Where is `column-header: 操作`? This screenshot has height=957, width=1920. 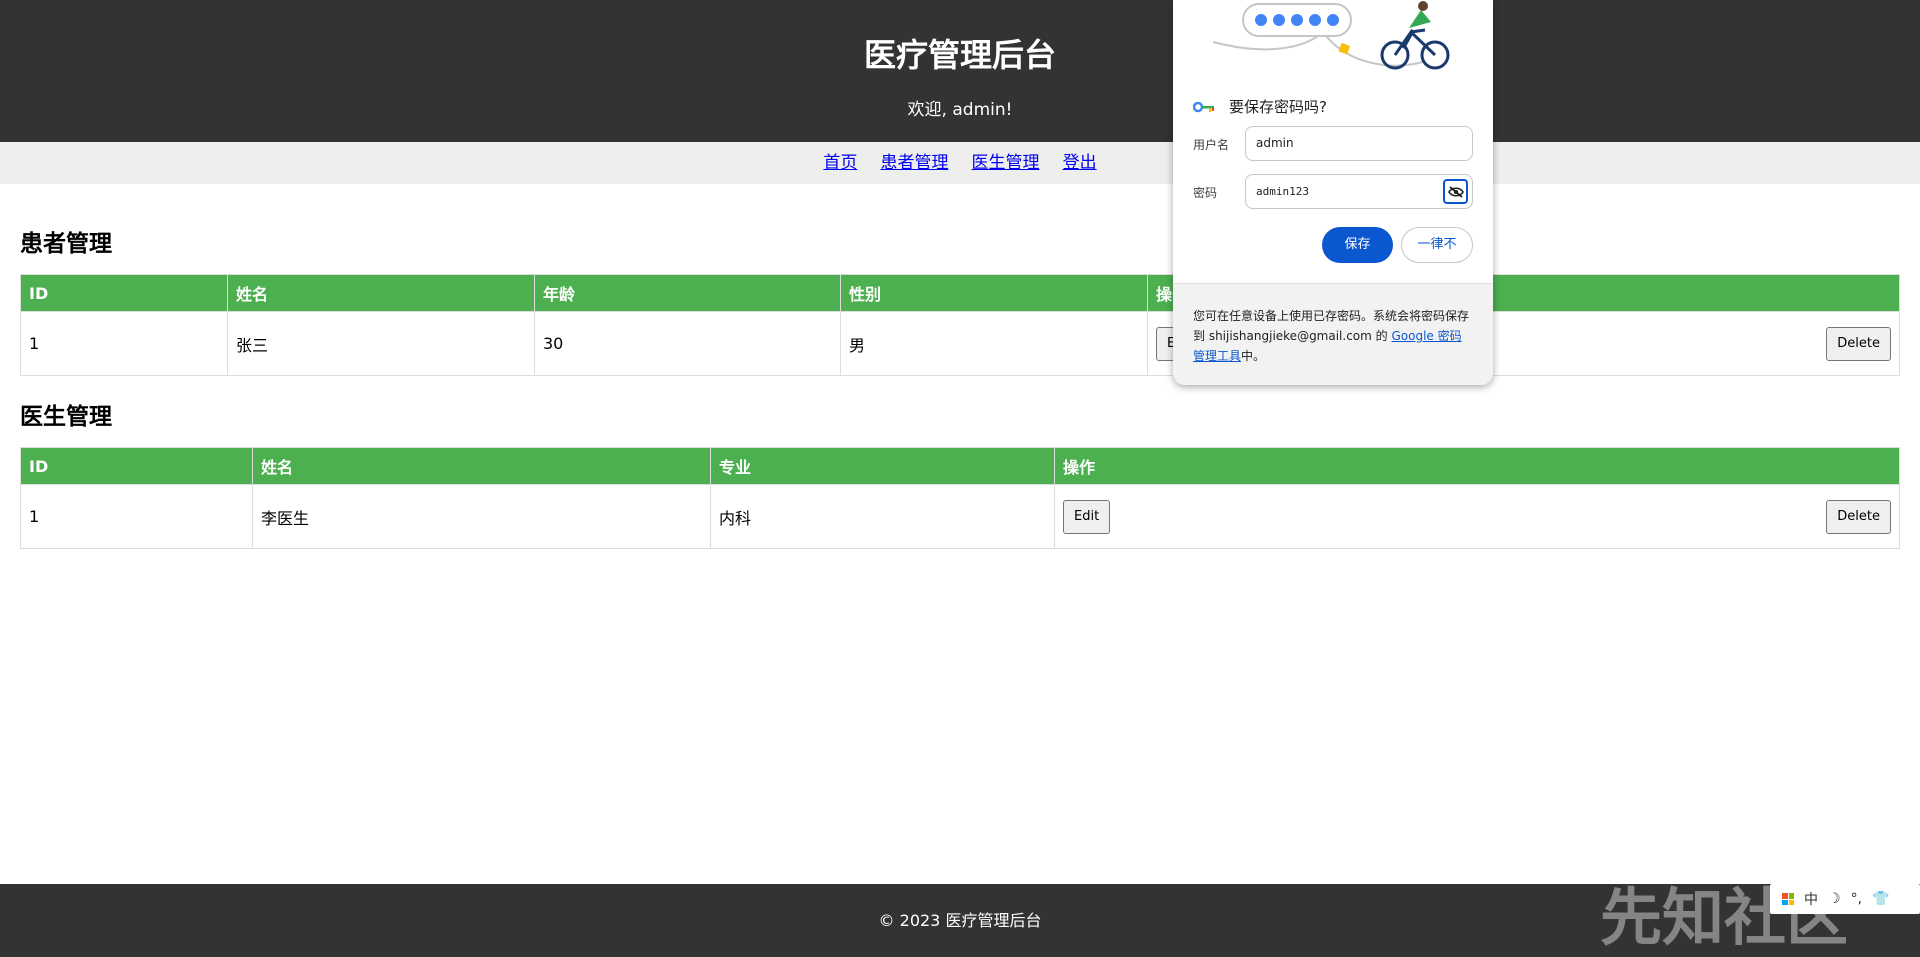
column-header: 操作 is located at coordinates (1477, 466).